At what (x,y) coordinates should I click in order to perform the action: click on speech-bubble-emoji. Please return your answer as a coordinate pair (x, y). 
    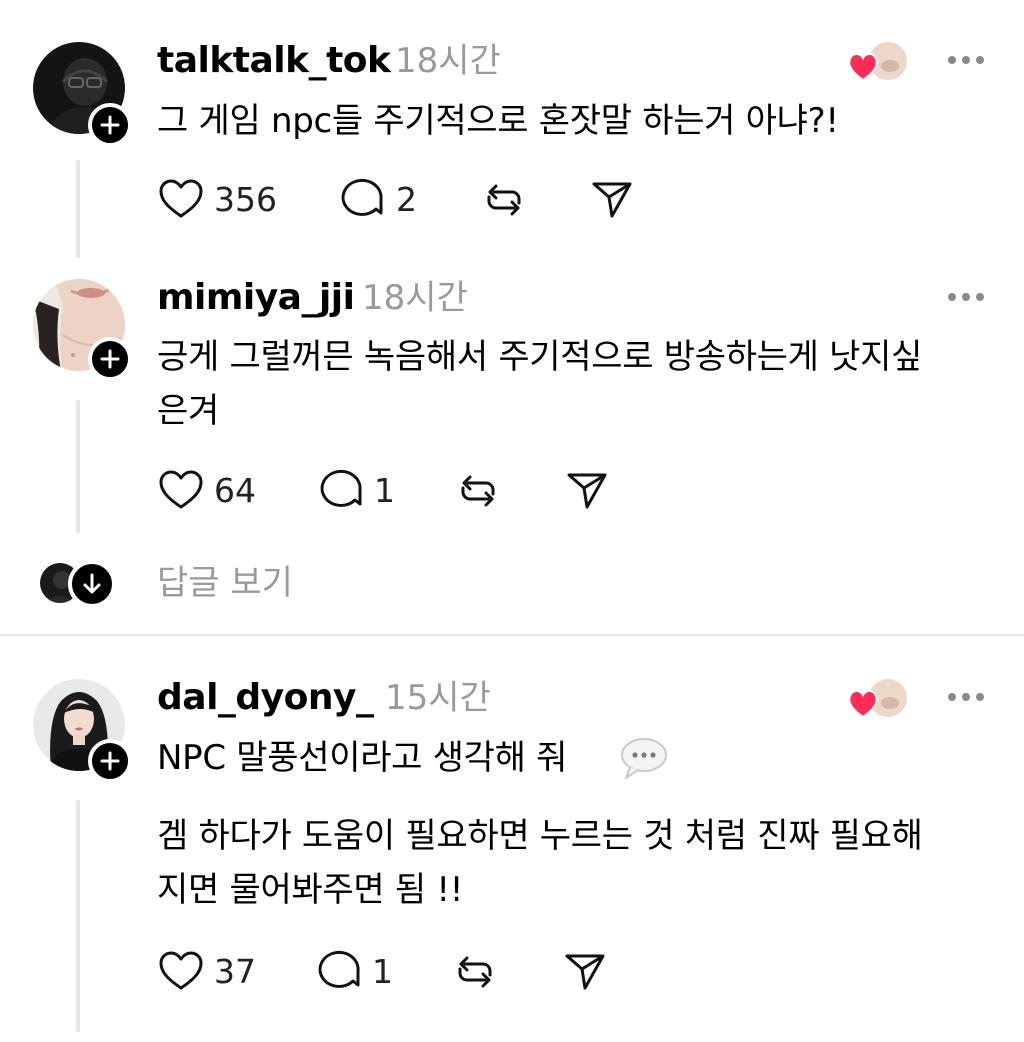
    Looking at the image, I should click on (644, 758).